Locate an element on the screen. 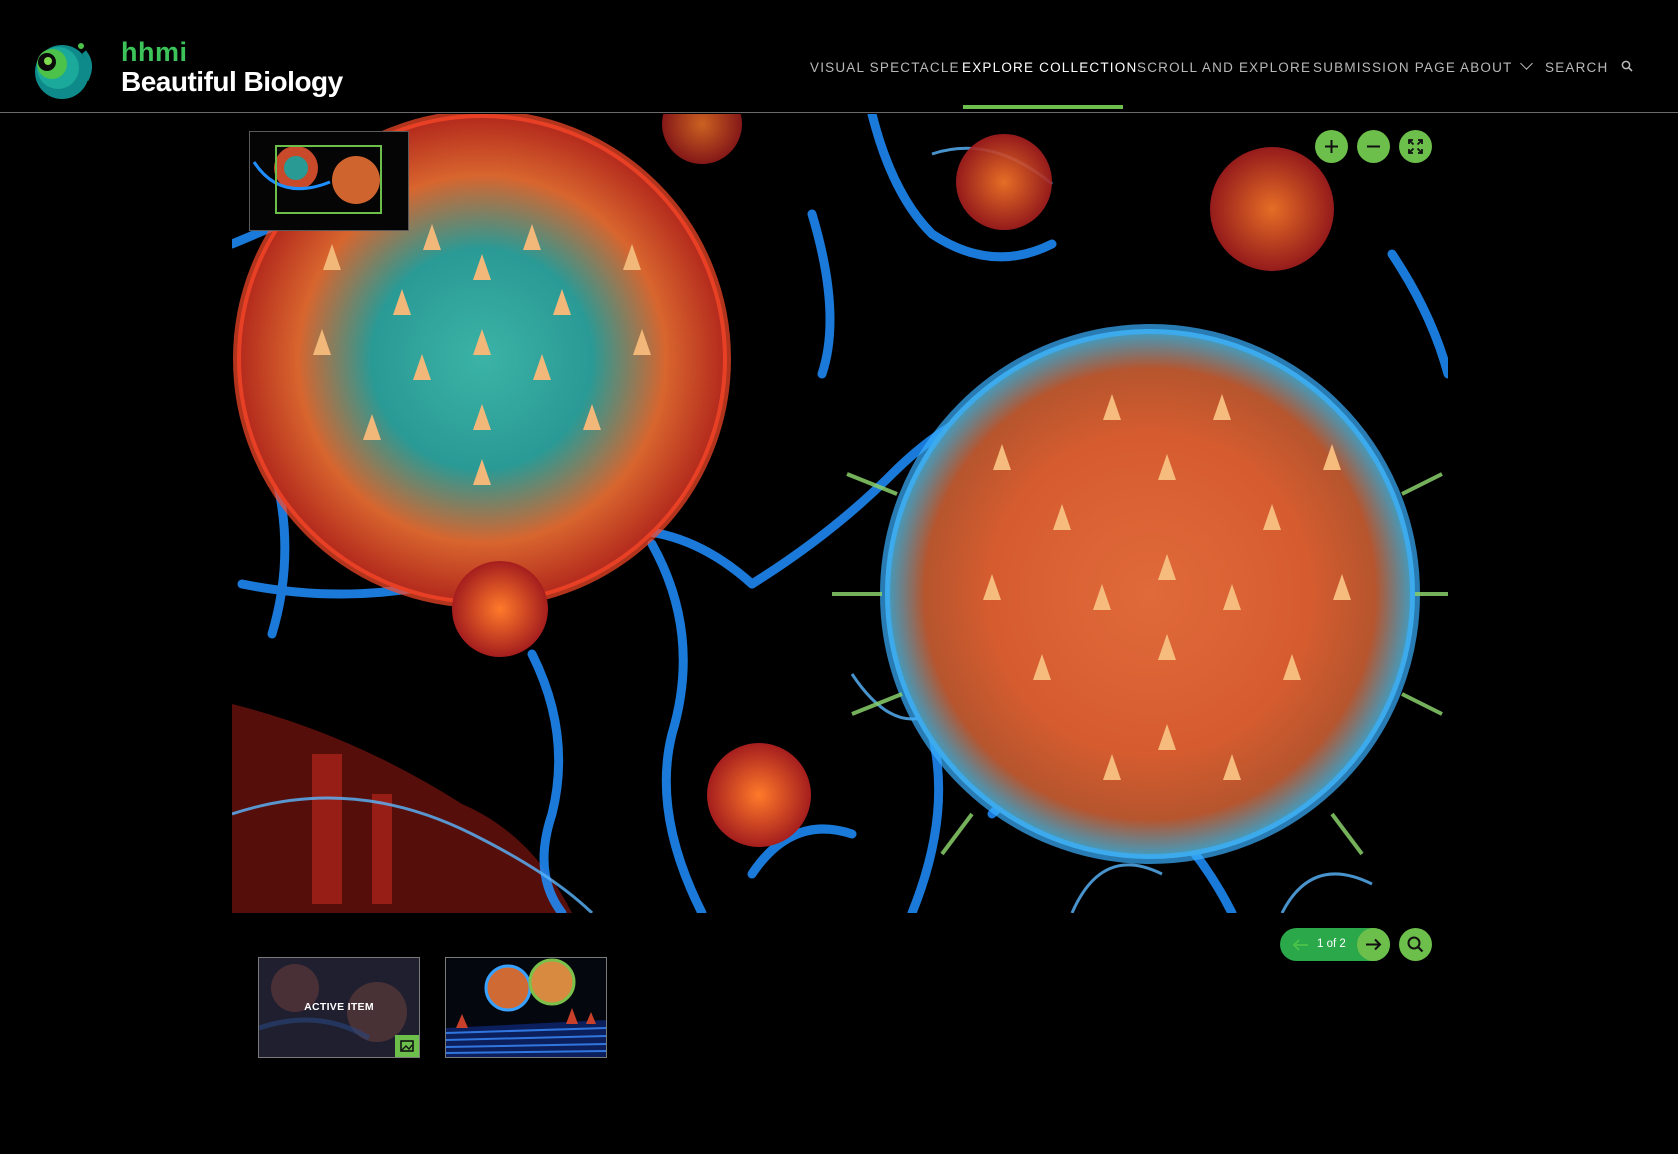 The width and height of the screenshot is (1678, 1154). zoom-out-button is located at coordinates (1373, 146).